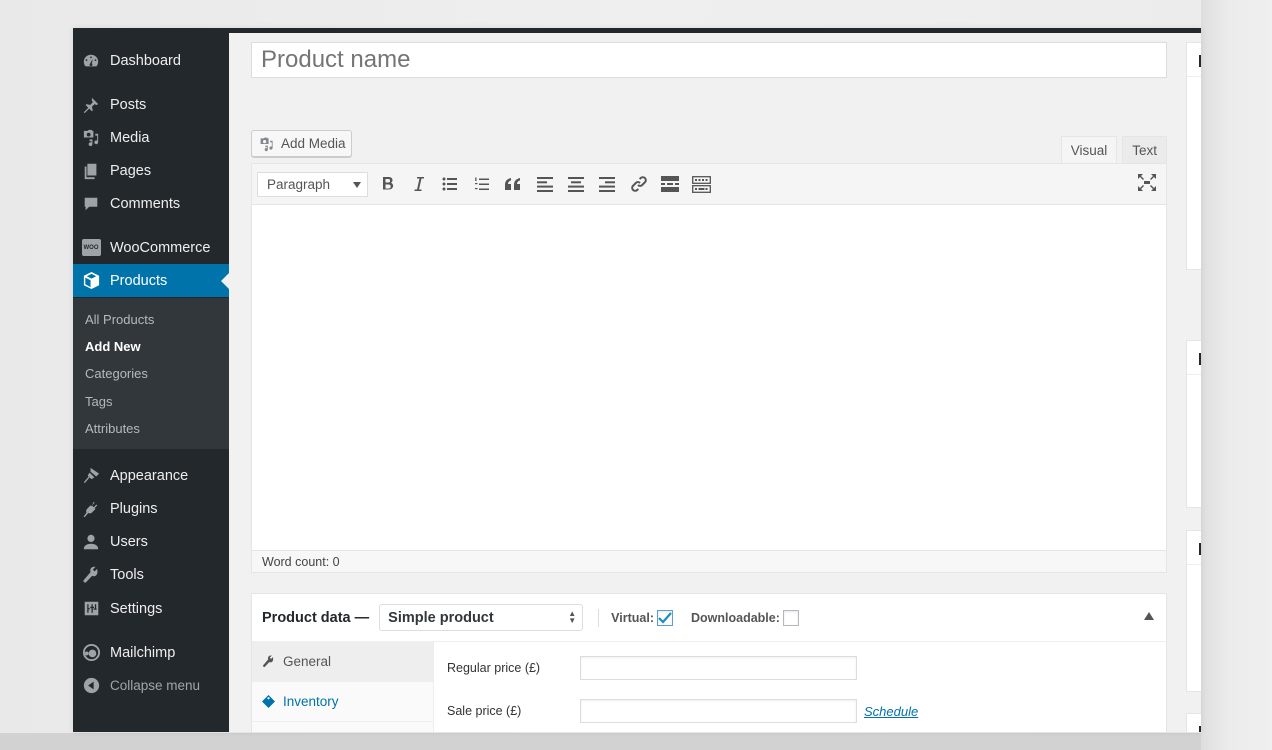 This screenshot has width=1272, height=750. I want to click on caret-down-icon, so click(357, 184).